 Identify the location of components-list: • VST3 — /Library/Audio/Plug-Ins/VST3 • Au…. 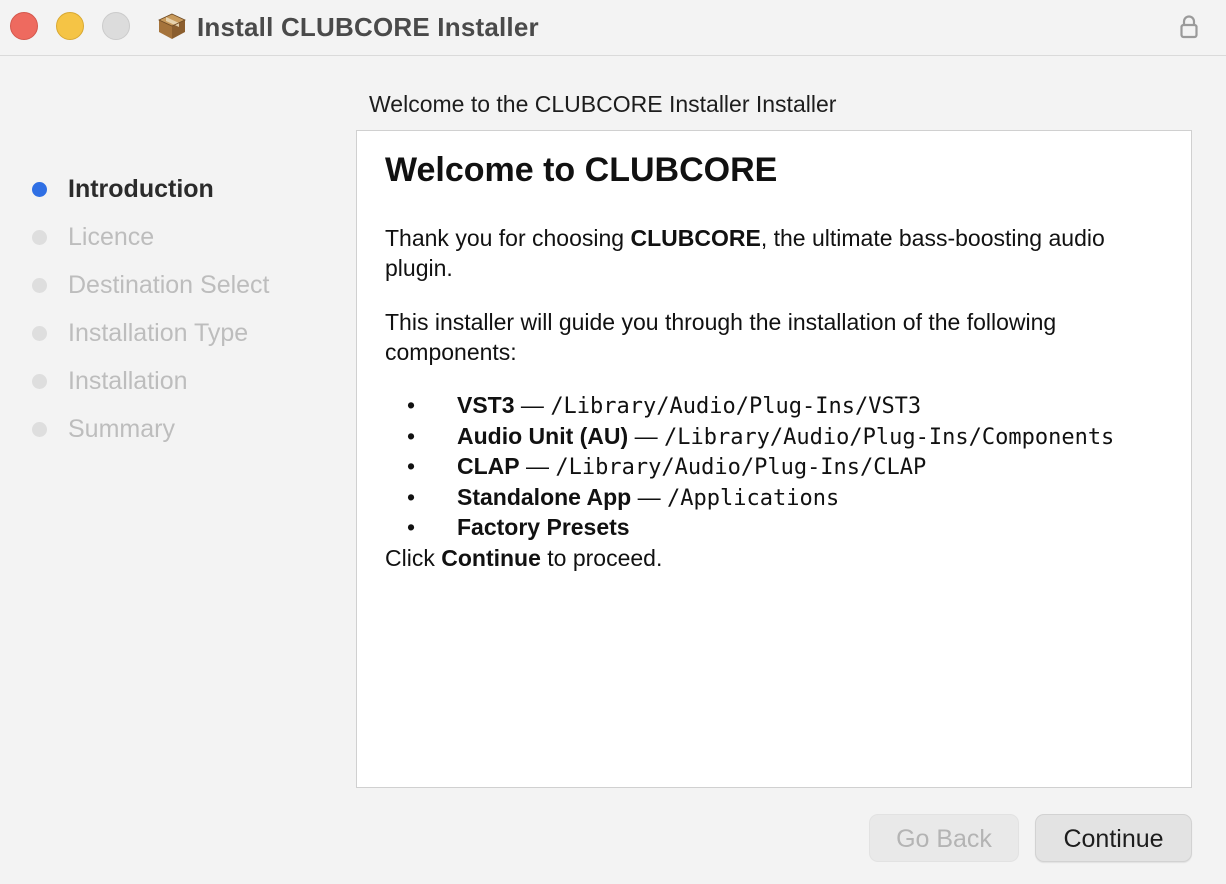
(775, 467).